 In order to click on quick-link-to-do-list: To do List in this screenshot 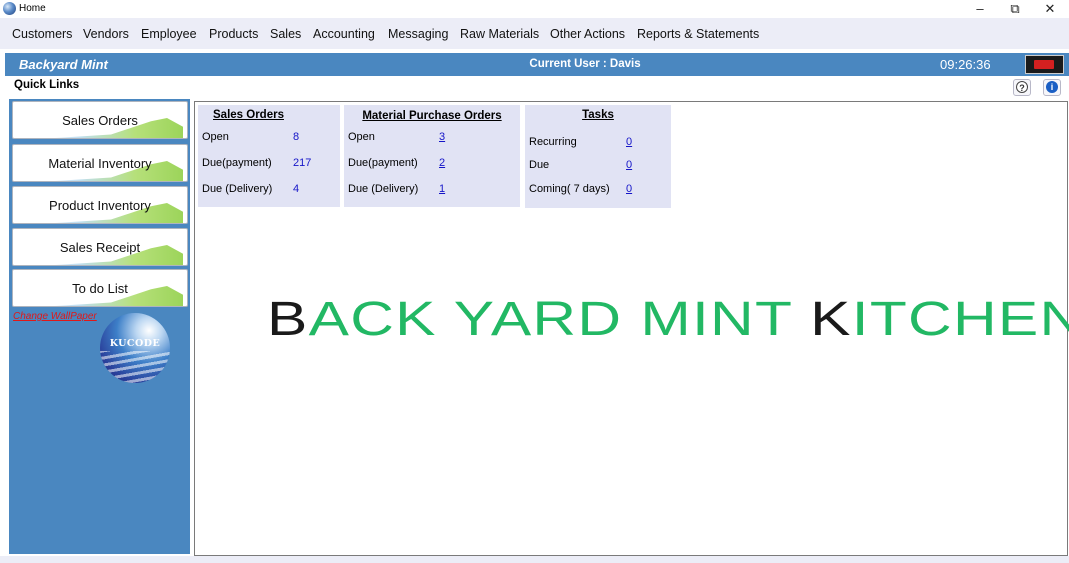, I will do `click(100, 288)`.